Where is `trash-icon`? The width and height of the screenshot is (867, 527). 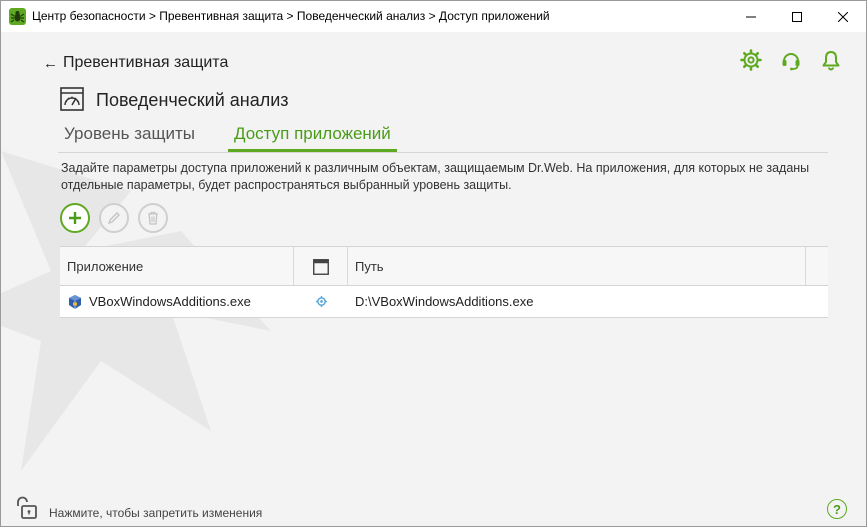
trash-icon is located at coordinates (153, 218).